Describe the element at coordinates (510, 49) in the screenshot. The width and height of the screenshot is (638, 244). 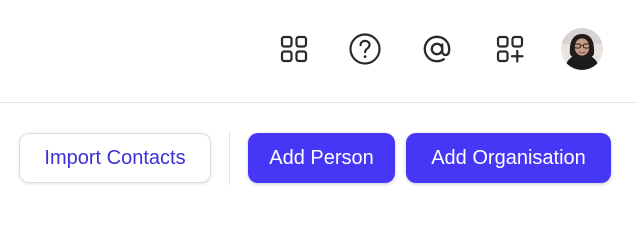
I see `add-app-icon` at that location.